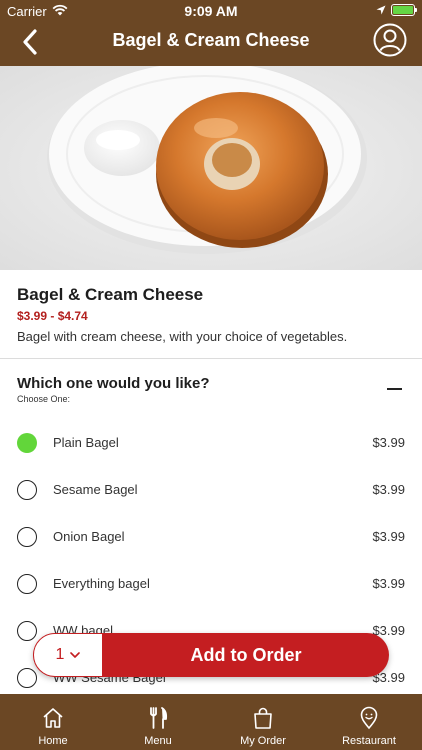 This screenshot has width=422, height=750. Describe the element at coordinates (110, 294) in the screenshot. I see `item-name: Bagel & Cream Cheese` at that location.